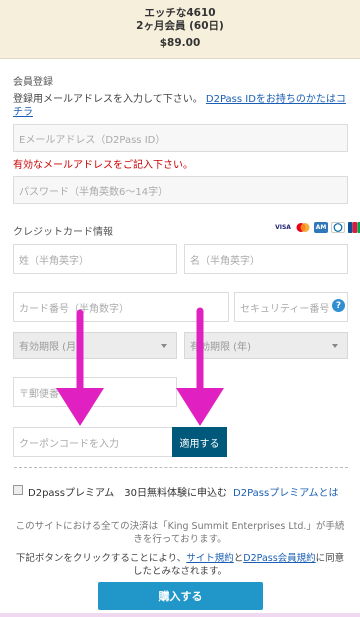  I want to click on apply-coupon-button: 適用する, so click(199, 442).